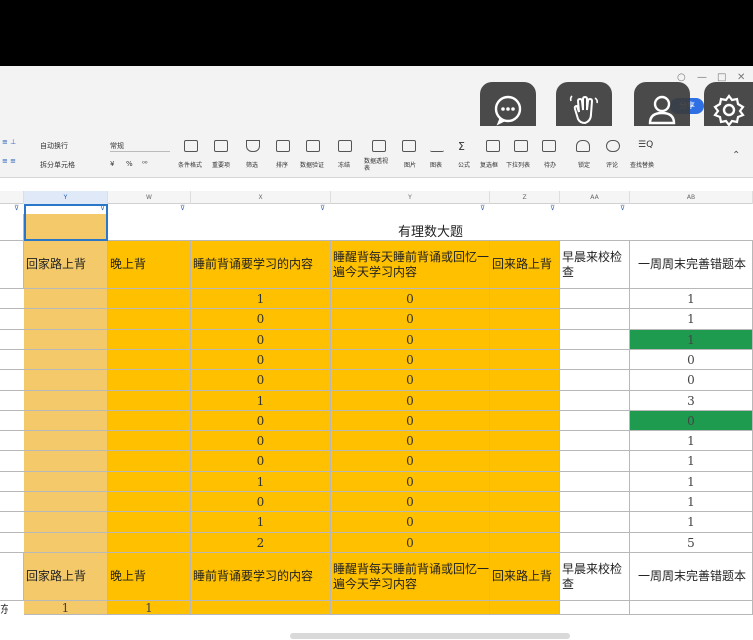 Image resolution: width=753 pixels, height=640 pixels. Describe the element at coordinates (702, 77) in the screenshot. I see `restore-icon: —` at that location.